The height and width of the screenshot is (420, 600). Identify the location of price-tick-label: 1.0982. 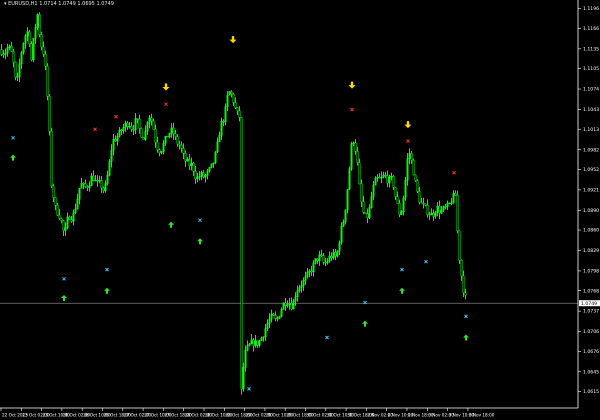
(591, 150).